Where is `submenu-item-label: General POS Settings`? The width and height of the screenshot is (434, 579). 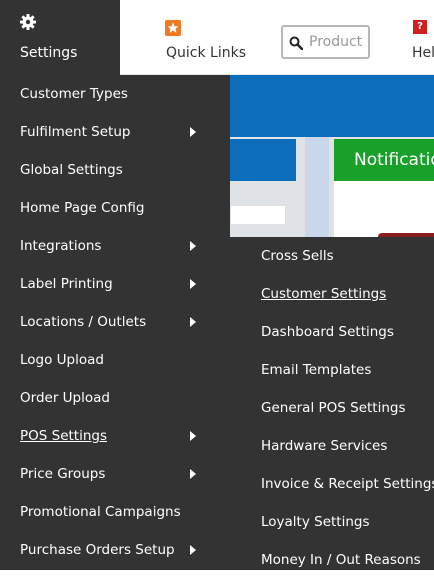 submenu-item-label: General POS Settings is located at coordinates (333, 408).